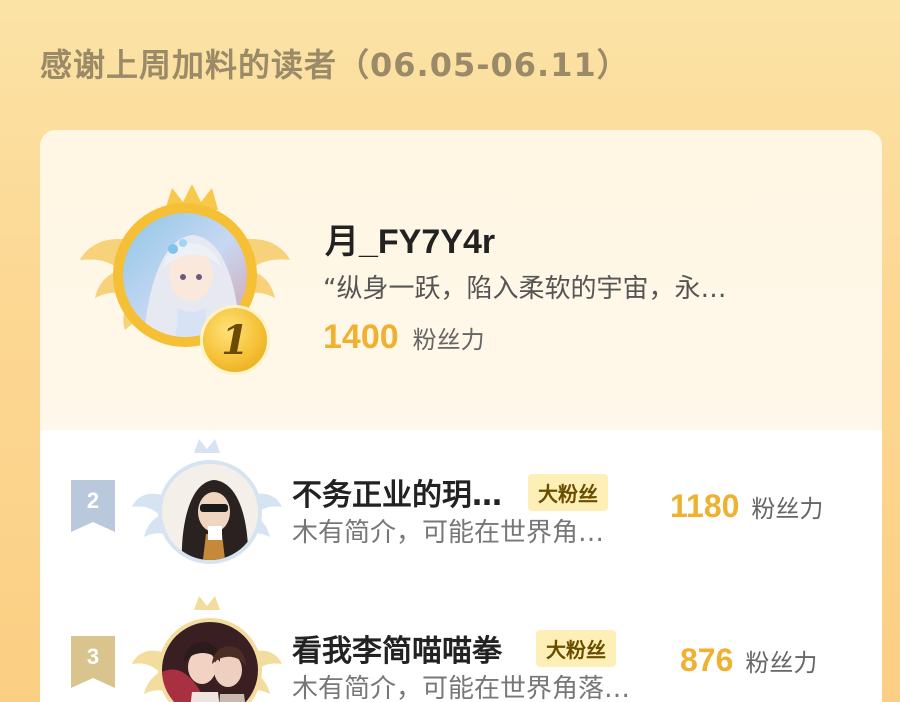 The height and width of the screenshot is (702, 900). I want to click on top-reader-score: 1400 粉丝力, so click(404, 337).